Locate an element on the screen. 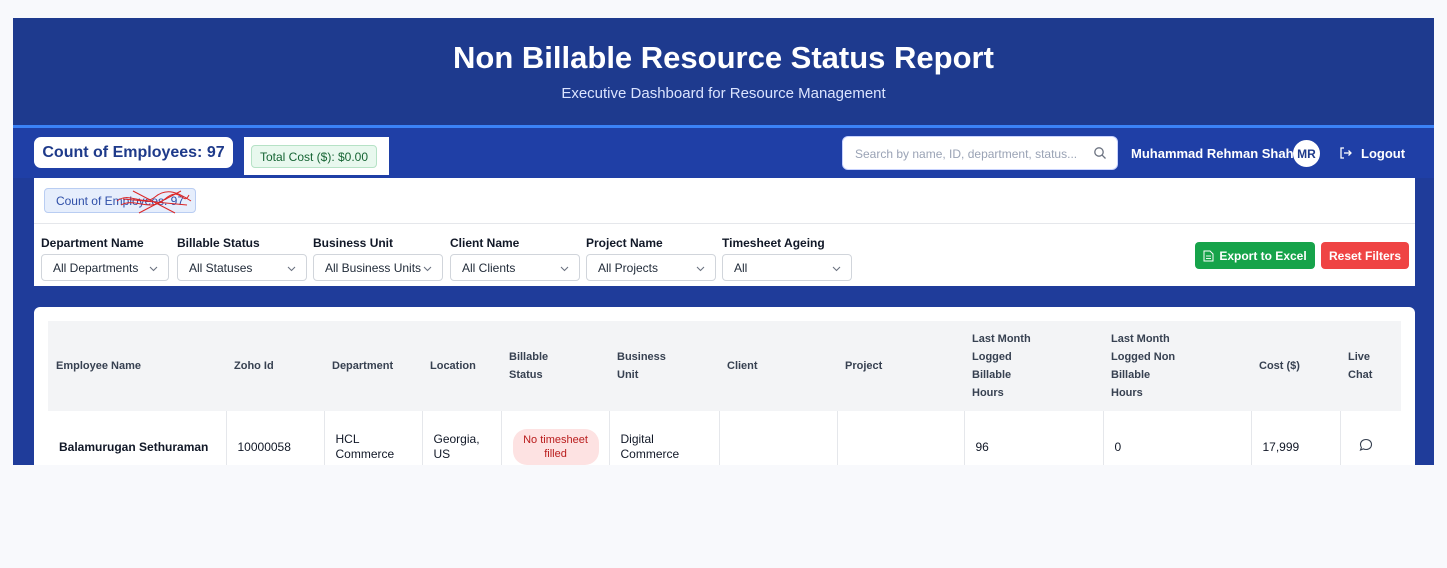 The image size is (1447, 568). client-select-value: All Clients is located at coordinates (489, 267).